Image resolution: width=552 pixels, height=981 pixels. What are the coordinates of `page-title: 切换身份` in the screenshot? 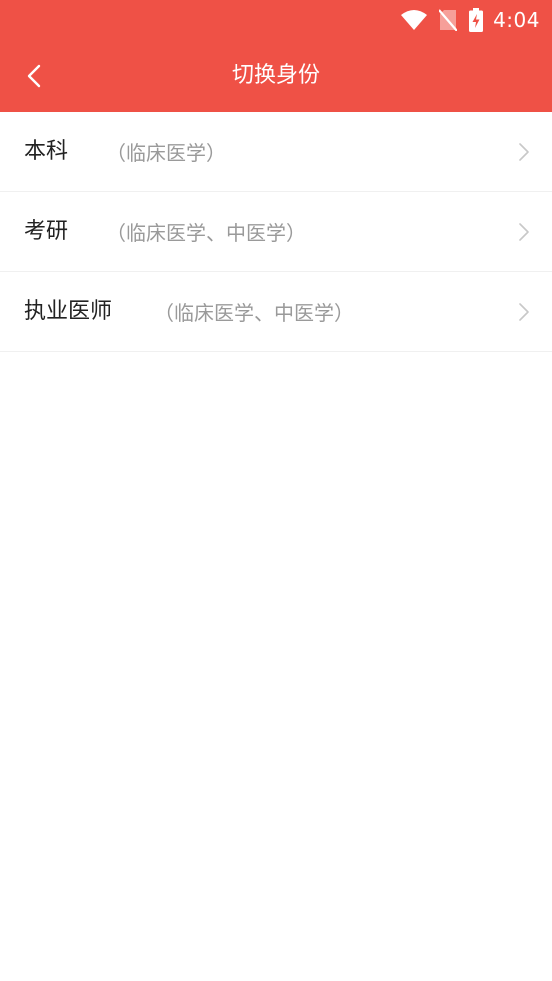 It's located at (275, 75).